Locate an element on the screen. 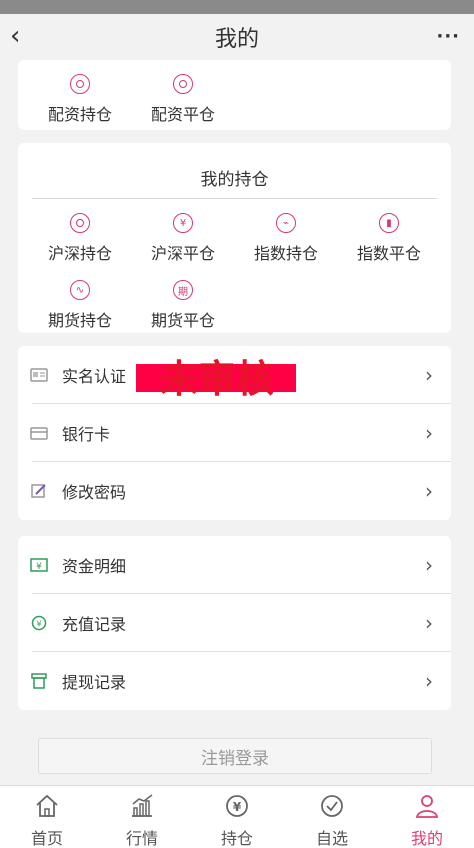  chevron-left-icon: ‹ is located at coordinates (15, 36).